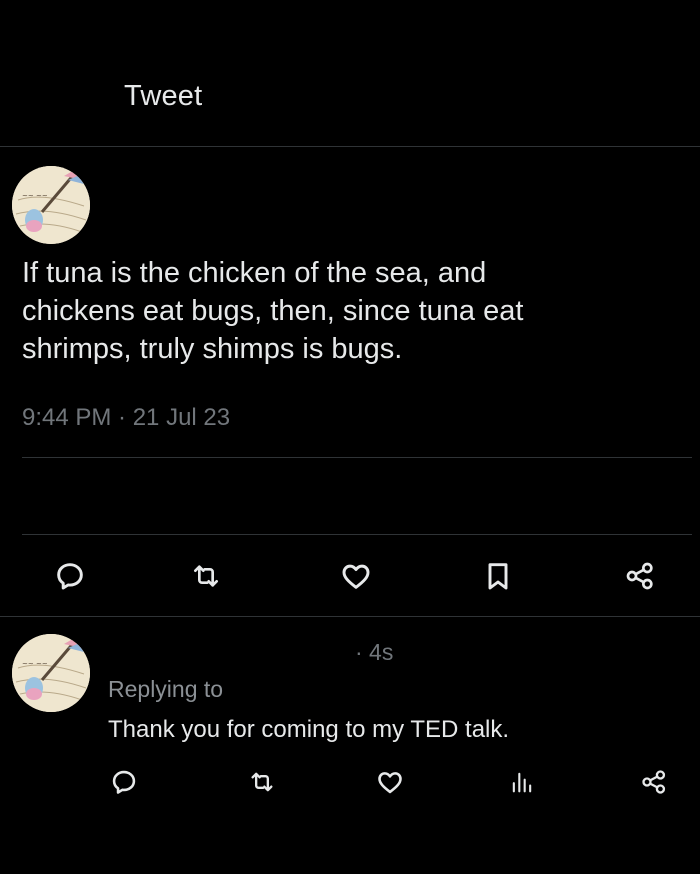 This screenshot has width=700, height=874. I want to click on bookmark-icon, so click(498, 576).